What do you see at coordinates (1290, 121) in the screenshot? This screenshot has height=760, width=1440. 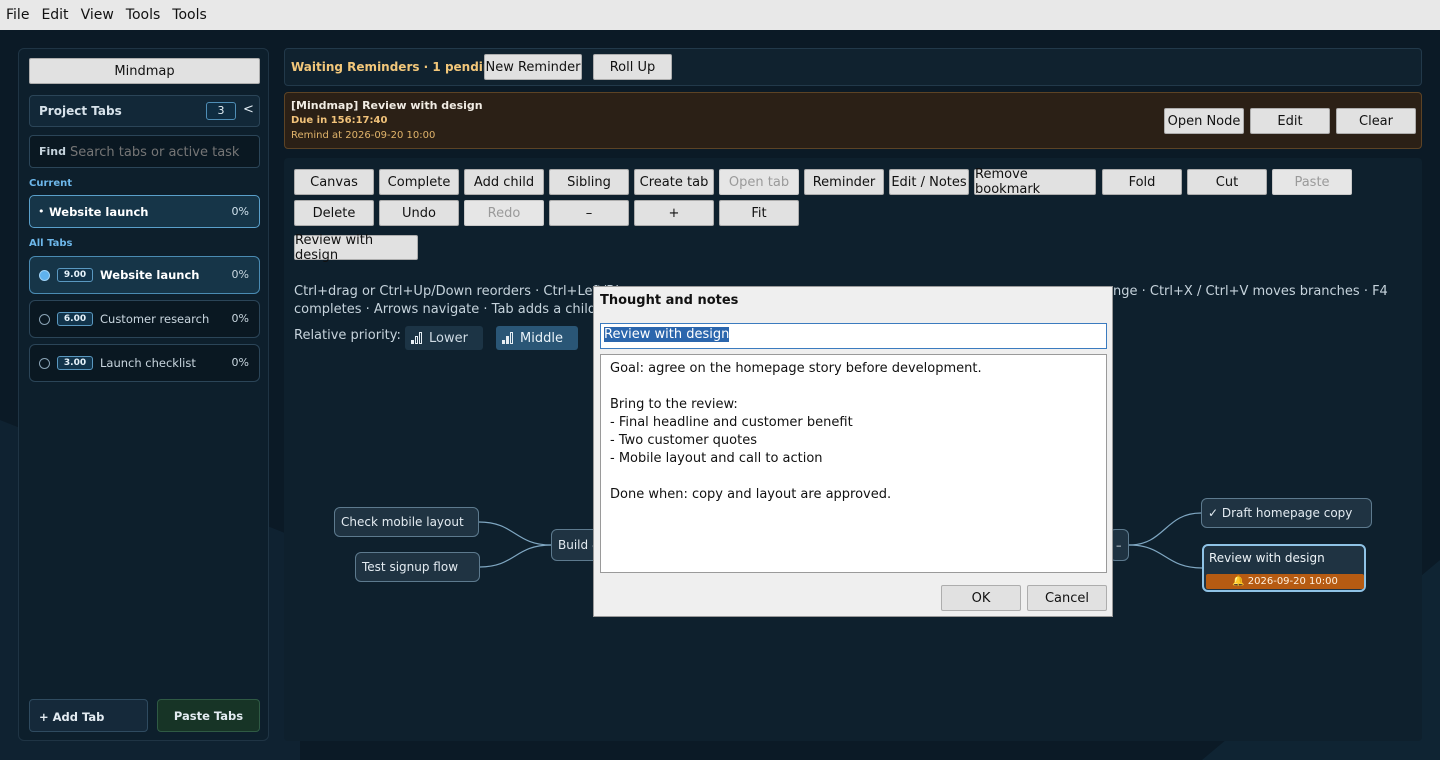 I see `edit-reminder-button: Edit` at bounding box center [1290, 121].